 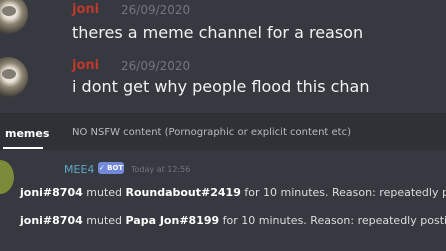 I want to click on log-target: Papa Jon#8199, so click(x=173, y=220).